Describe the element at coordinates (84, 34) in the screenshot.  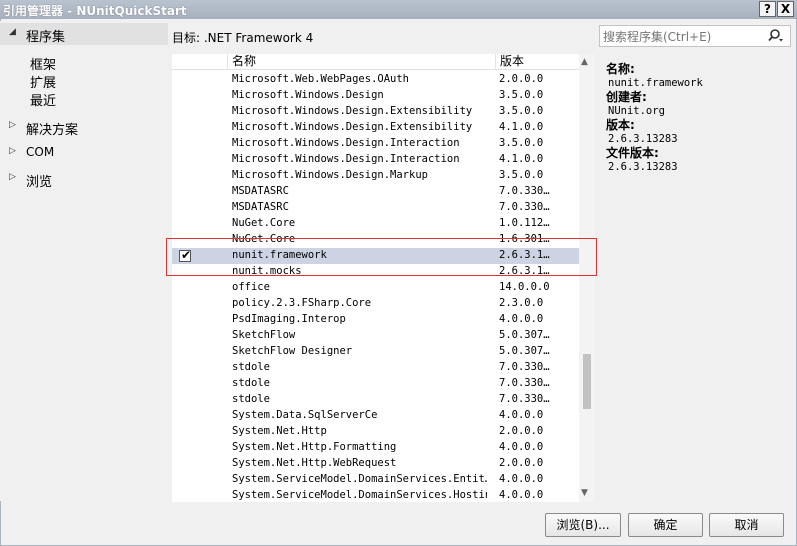
I see `nav-assemblies: ◢ 程序集` at that location.